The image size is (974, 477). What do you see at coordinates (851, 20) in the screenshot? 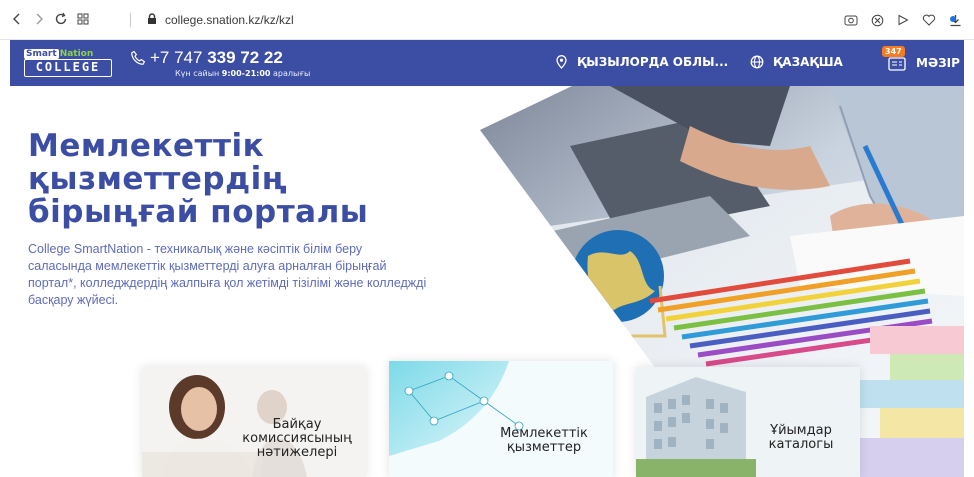
I see `screenshot-icon` at bounding box center [851, 20].